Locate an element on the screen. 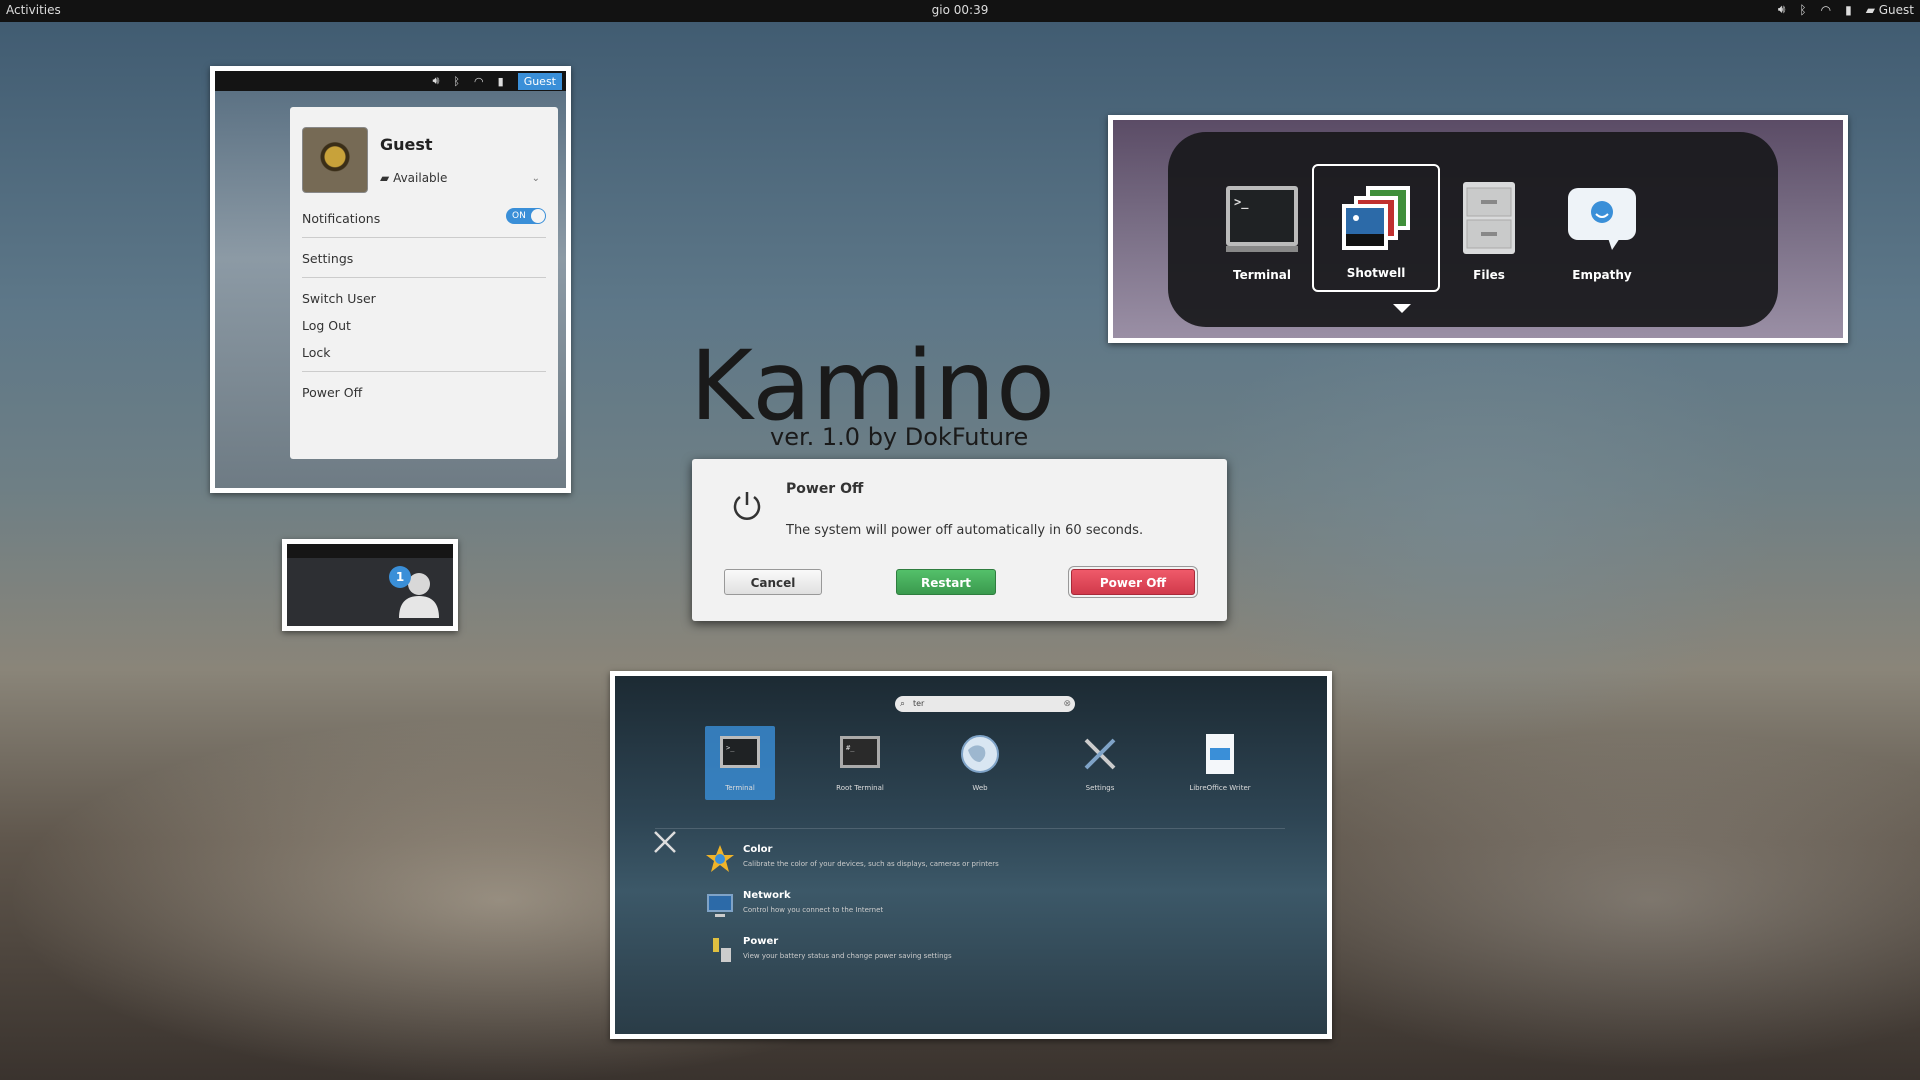 This screenshot has height=1080, width=1920. log-out-item: Log Out is located at coordinates (326, 325).